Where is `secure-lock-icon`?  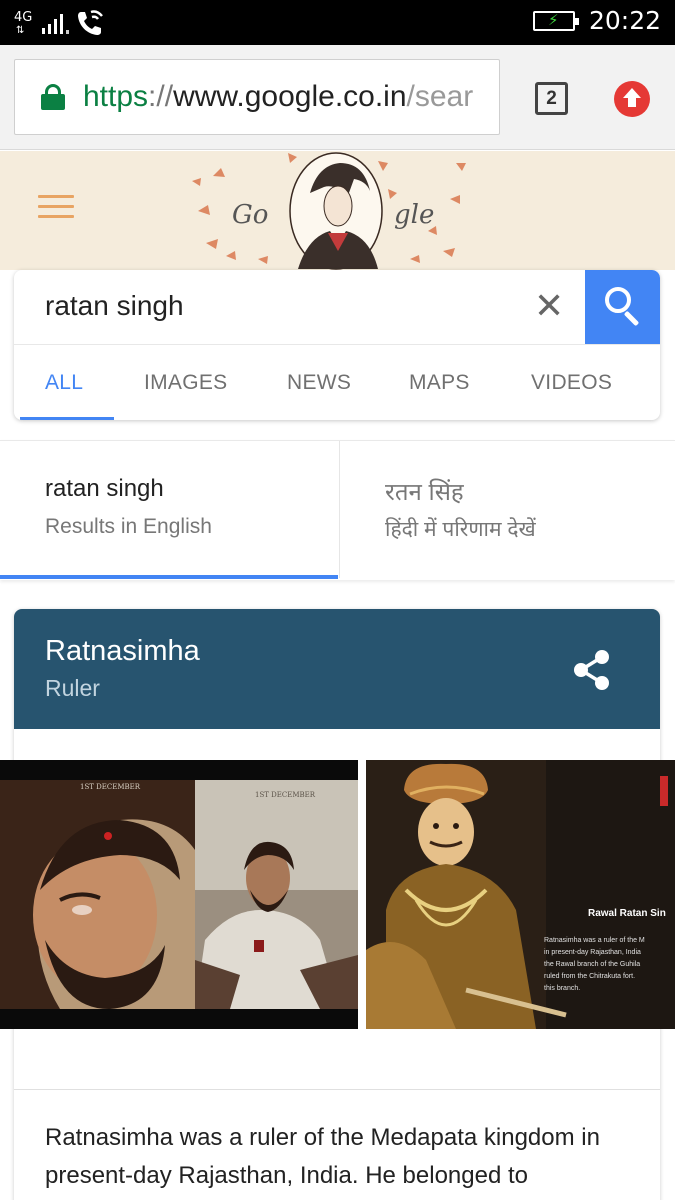 secure-lock-icon is located at coordinates (53, 97).